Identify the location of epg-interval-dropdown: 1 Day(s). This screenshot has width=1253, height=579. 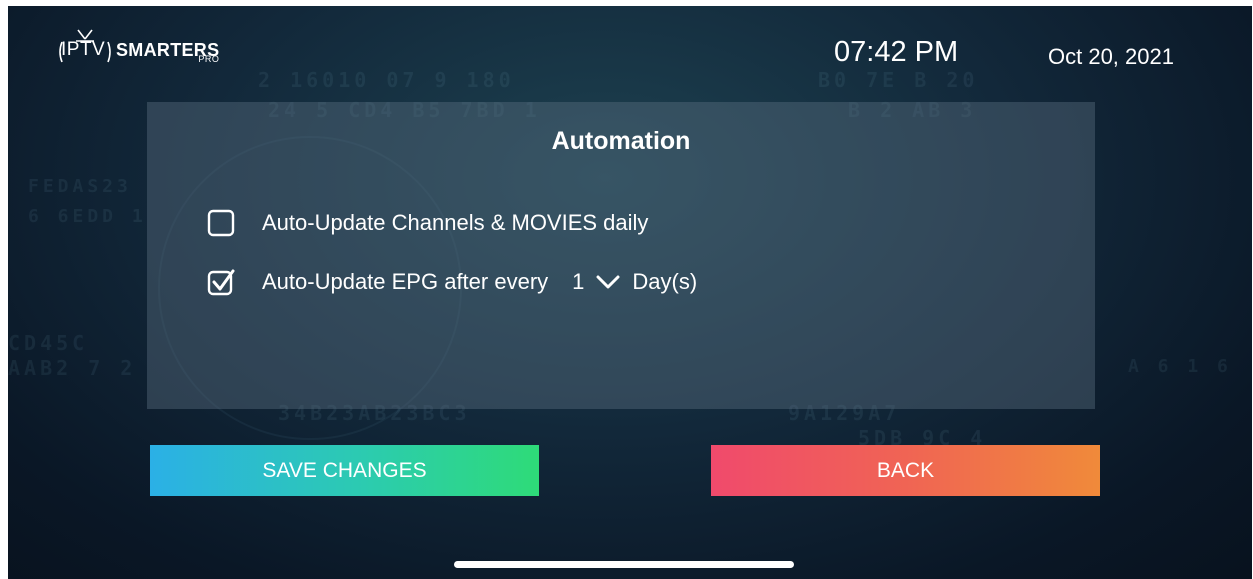
(634, 282).